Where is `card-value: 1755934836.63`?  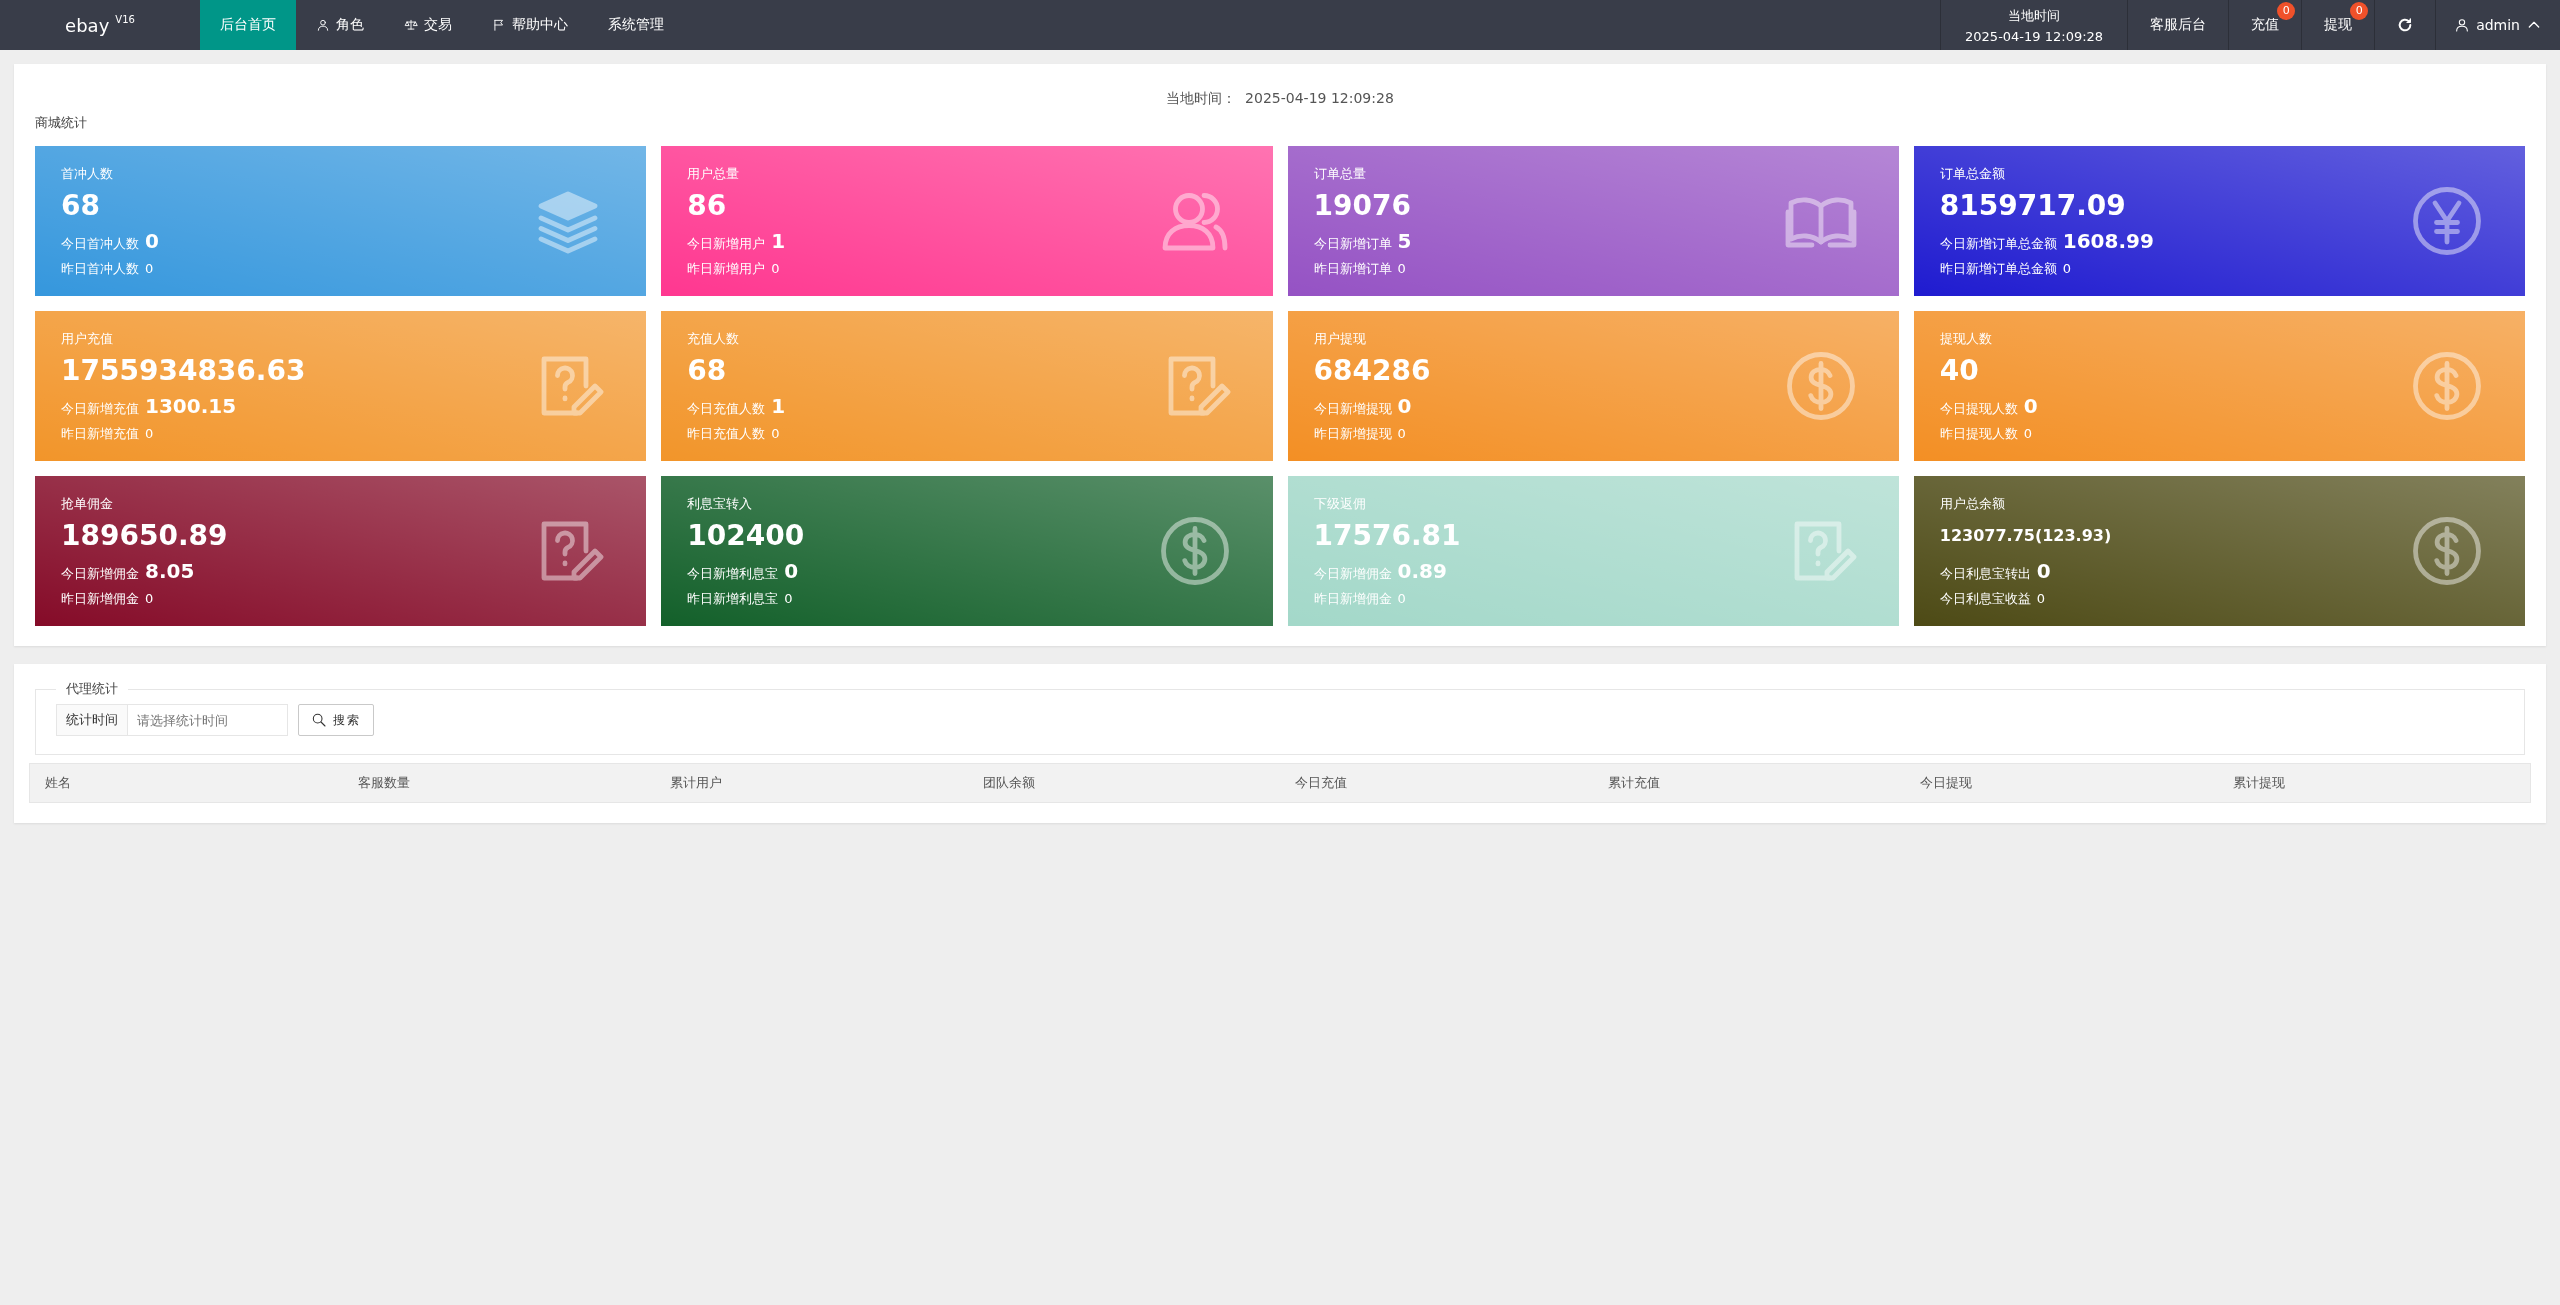 card-value: 1755934836.63 is located at coordinates (184, 370).